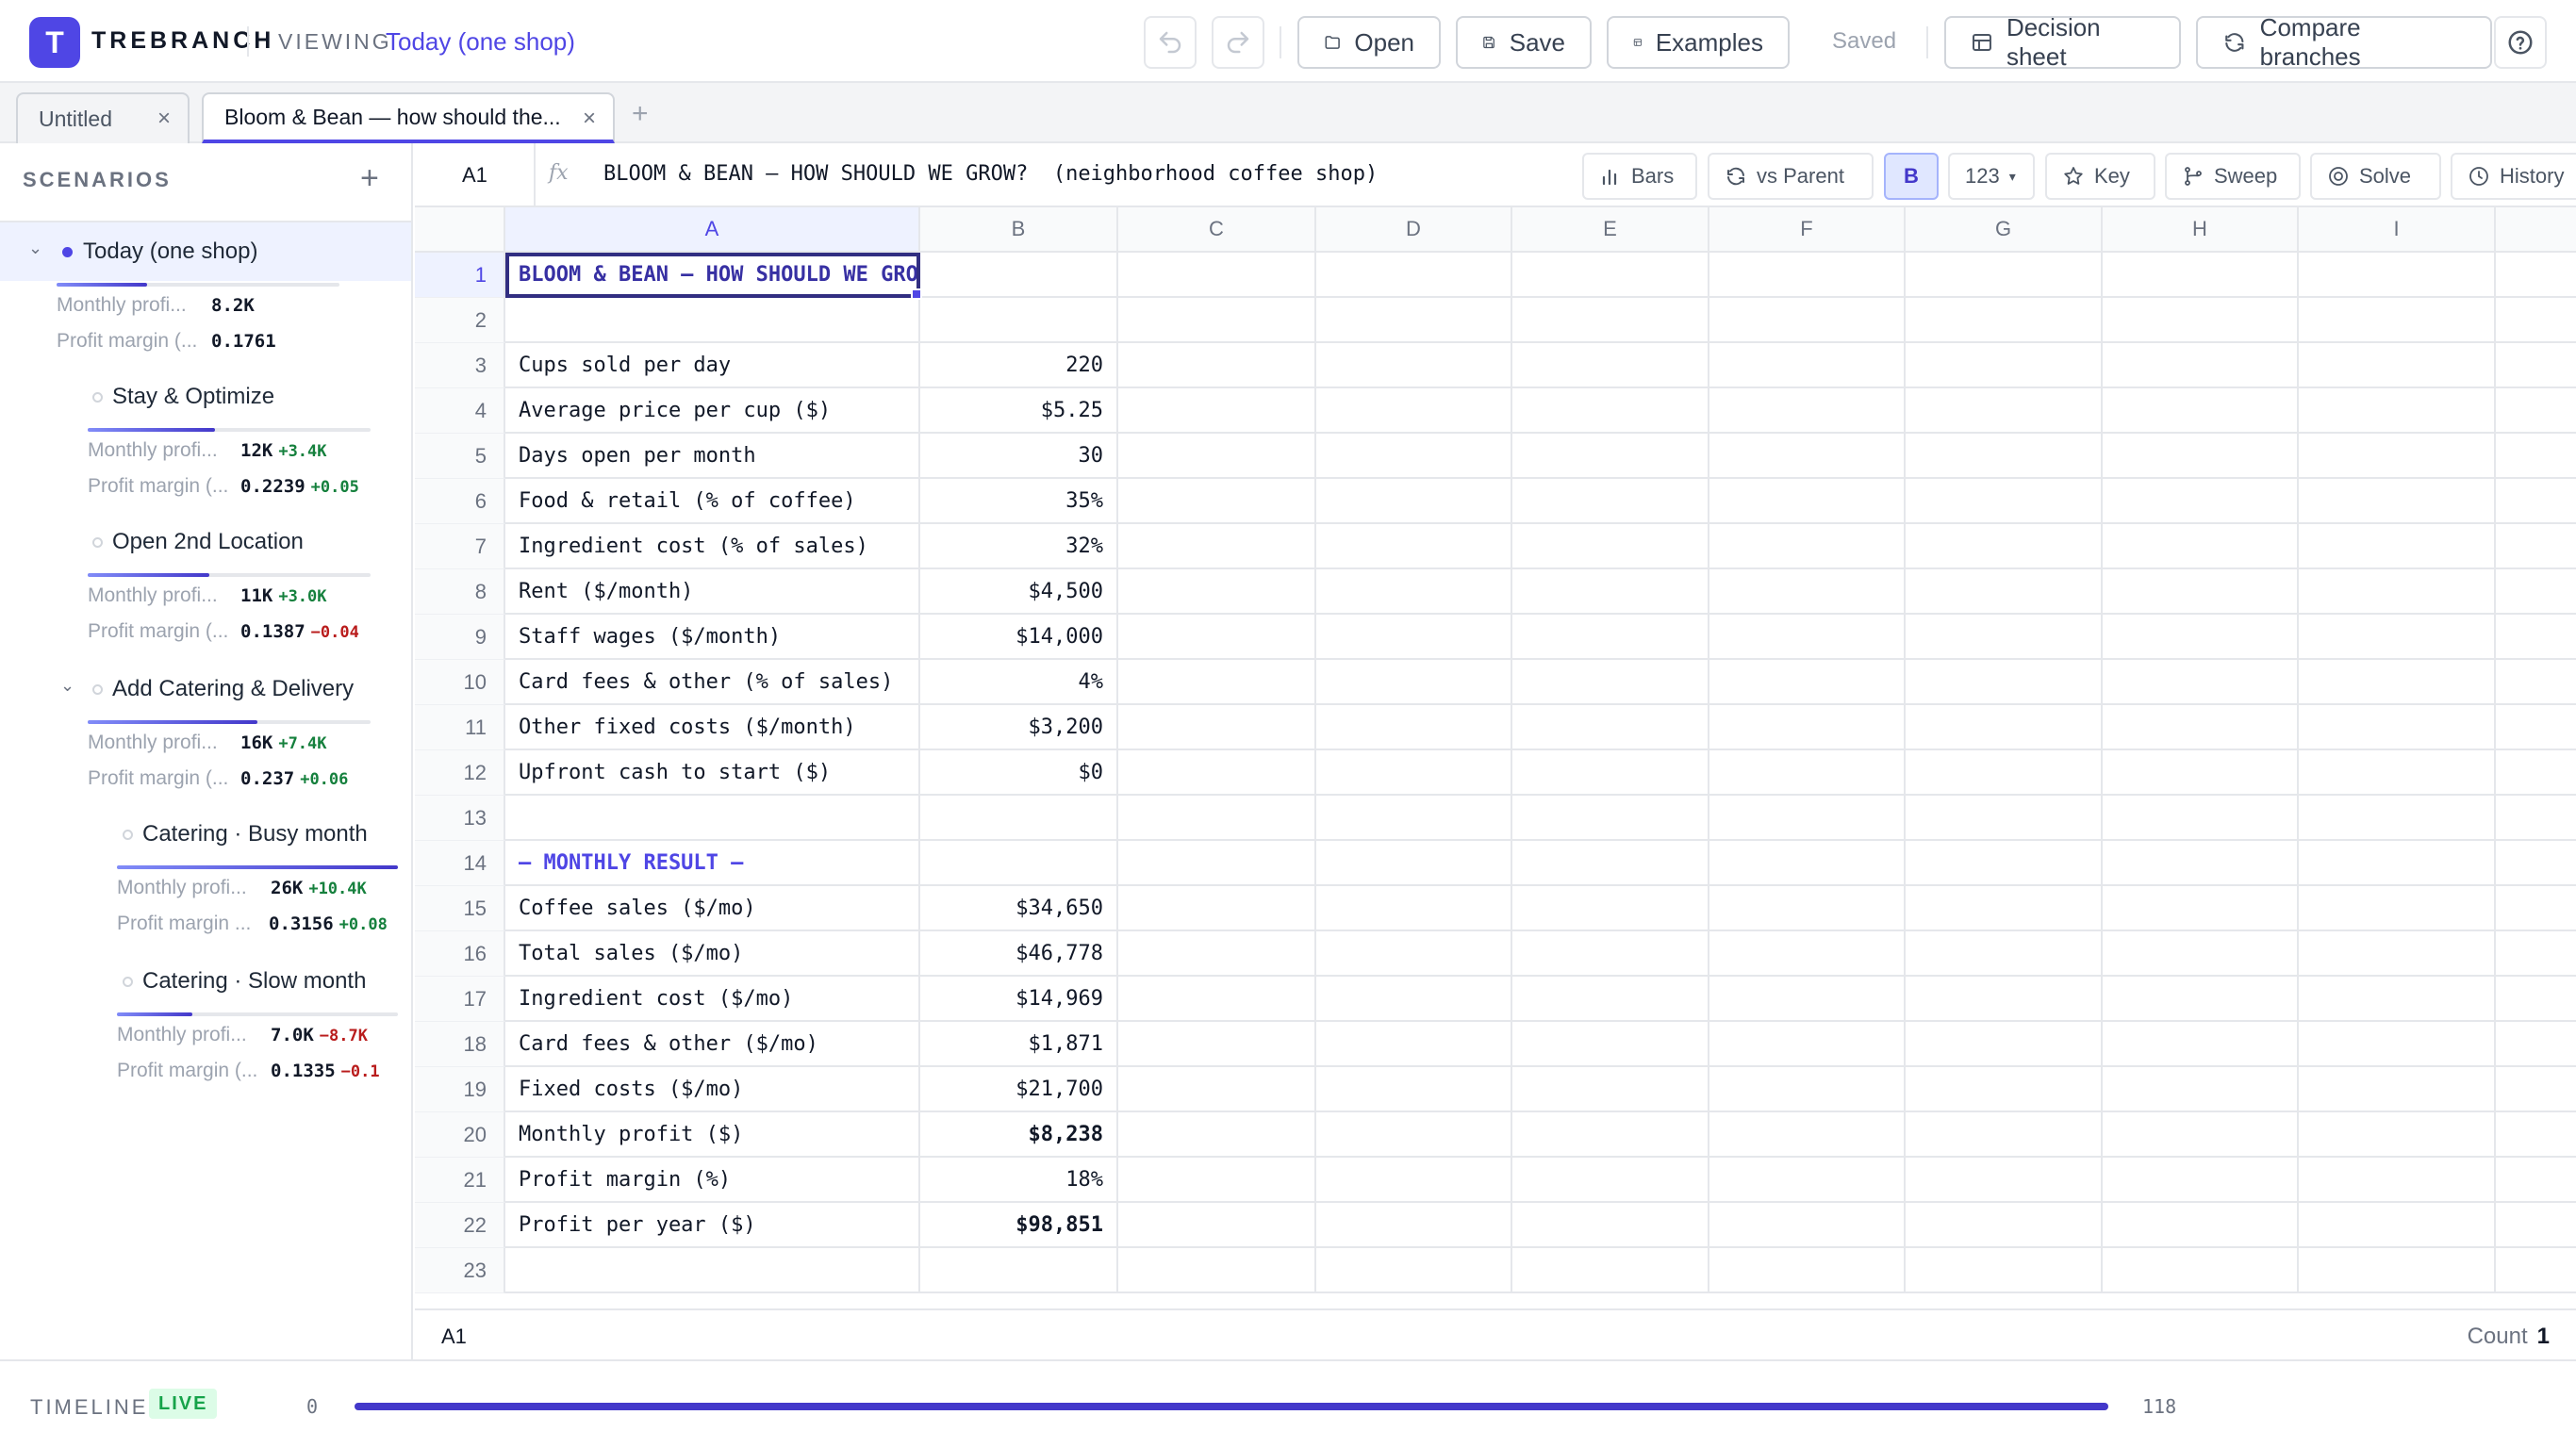 This screenshot has width=2576, height=1448. Describe the element at coordinates (2344, 42) in the screenshot. I see `compare-branches-button: Compare branches` at that location.